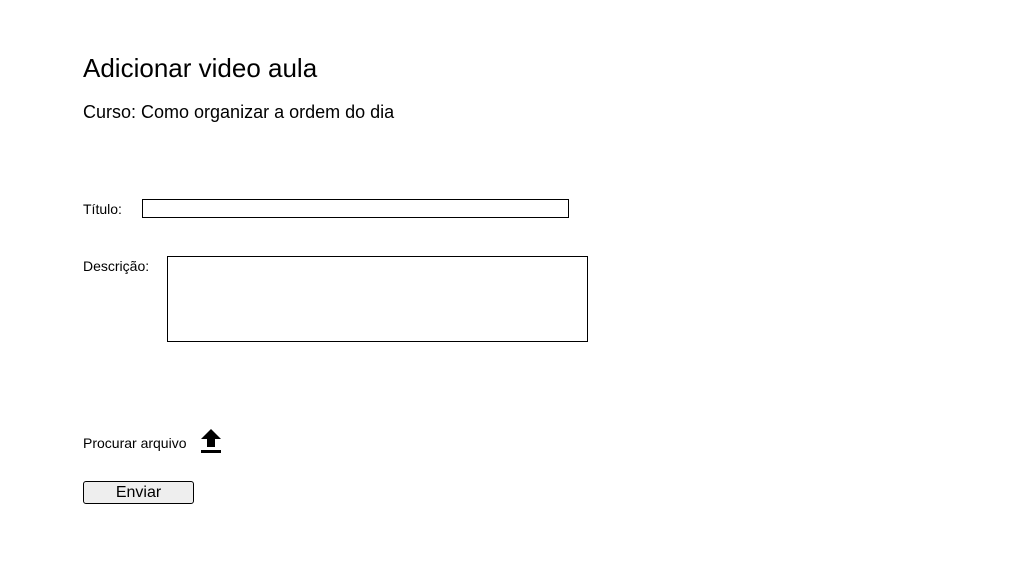 The width and height of the screenshot is (1010, 580). I want to click on page-title: Adicionar video aula, so click(200, 68).